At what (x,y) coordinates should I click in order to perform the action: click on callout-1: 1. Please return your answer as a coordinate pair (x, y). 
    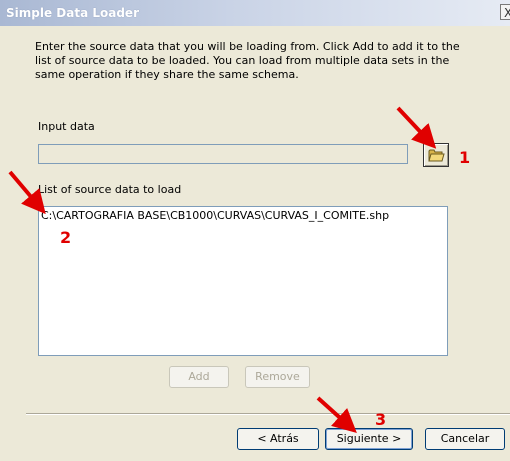
    Looking at the image, I should click on (465, 157).